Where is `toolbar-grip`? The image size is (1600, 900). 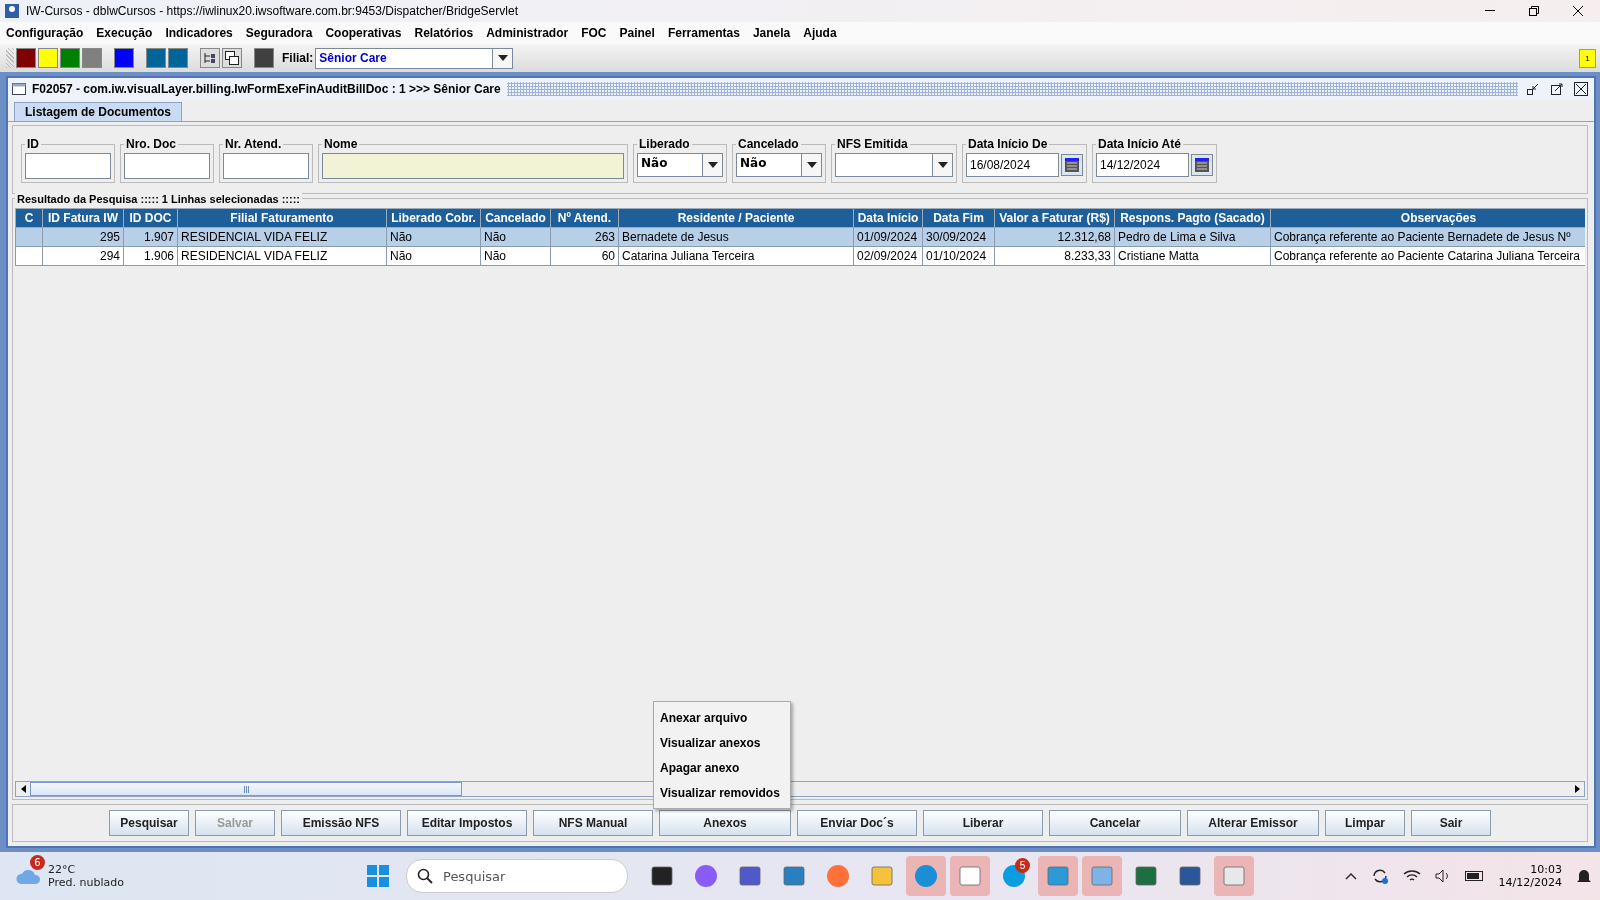
toolbar-grip is located at coordinates (10, 58).